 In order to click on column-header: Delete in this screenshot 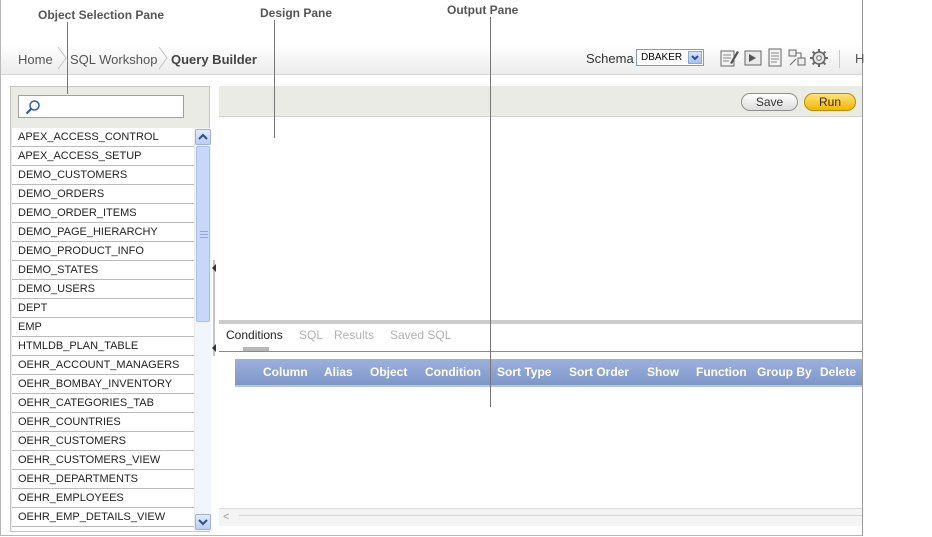, I will do `click(838, 372)`.